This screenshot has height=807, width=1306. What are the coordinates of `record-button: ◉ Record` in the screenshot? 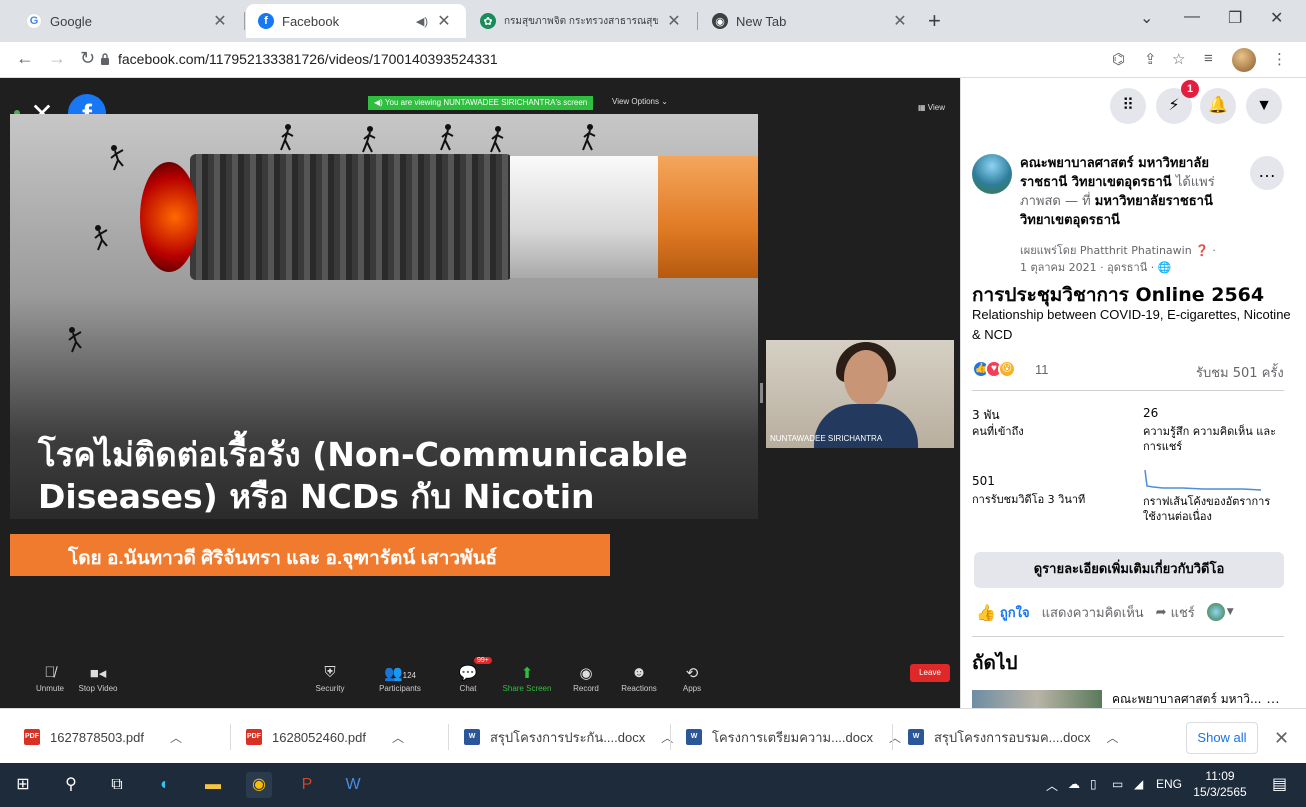 It's located at (586, 676).